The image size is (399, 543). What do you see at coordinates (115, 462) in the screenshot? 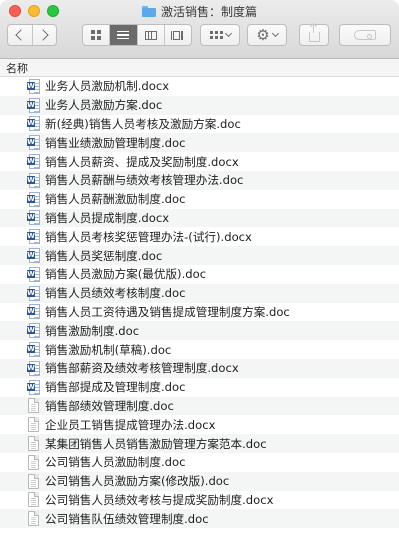
I see `file-name: 公司销售人员激励制度.doc` at bounding box center [115, 462].